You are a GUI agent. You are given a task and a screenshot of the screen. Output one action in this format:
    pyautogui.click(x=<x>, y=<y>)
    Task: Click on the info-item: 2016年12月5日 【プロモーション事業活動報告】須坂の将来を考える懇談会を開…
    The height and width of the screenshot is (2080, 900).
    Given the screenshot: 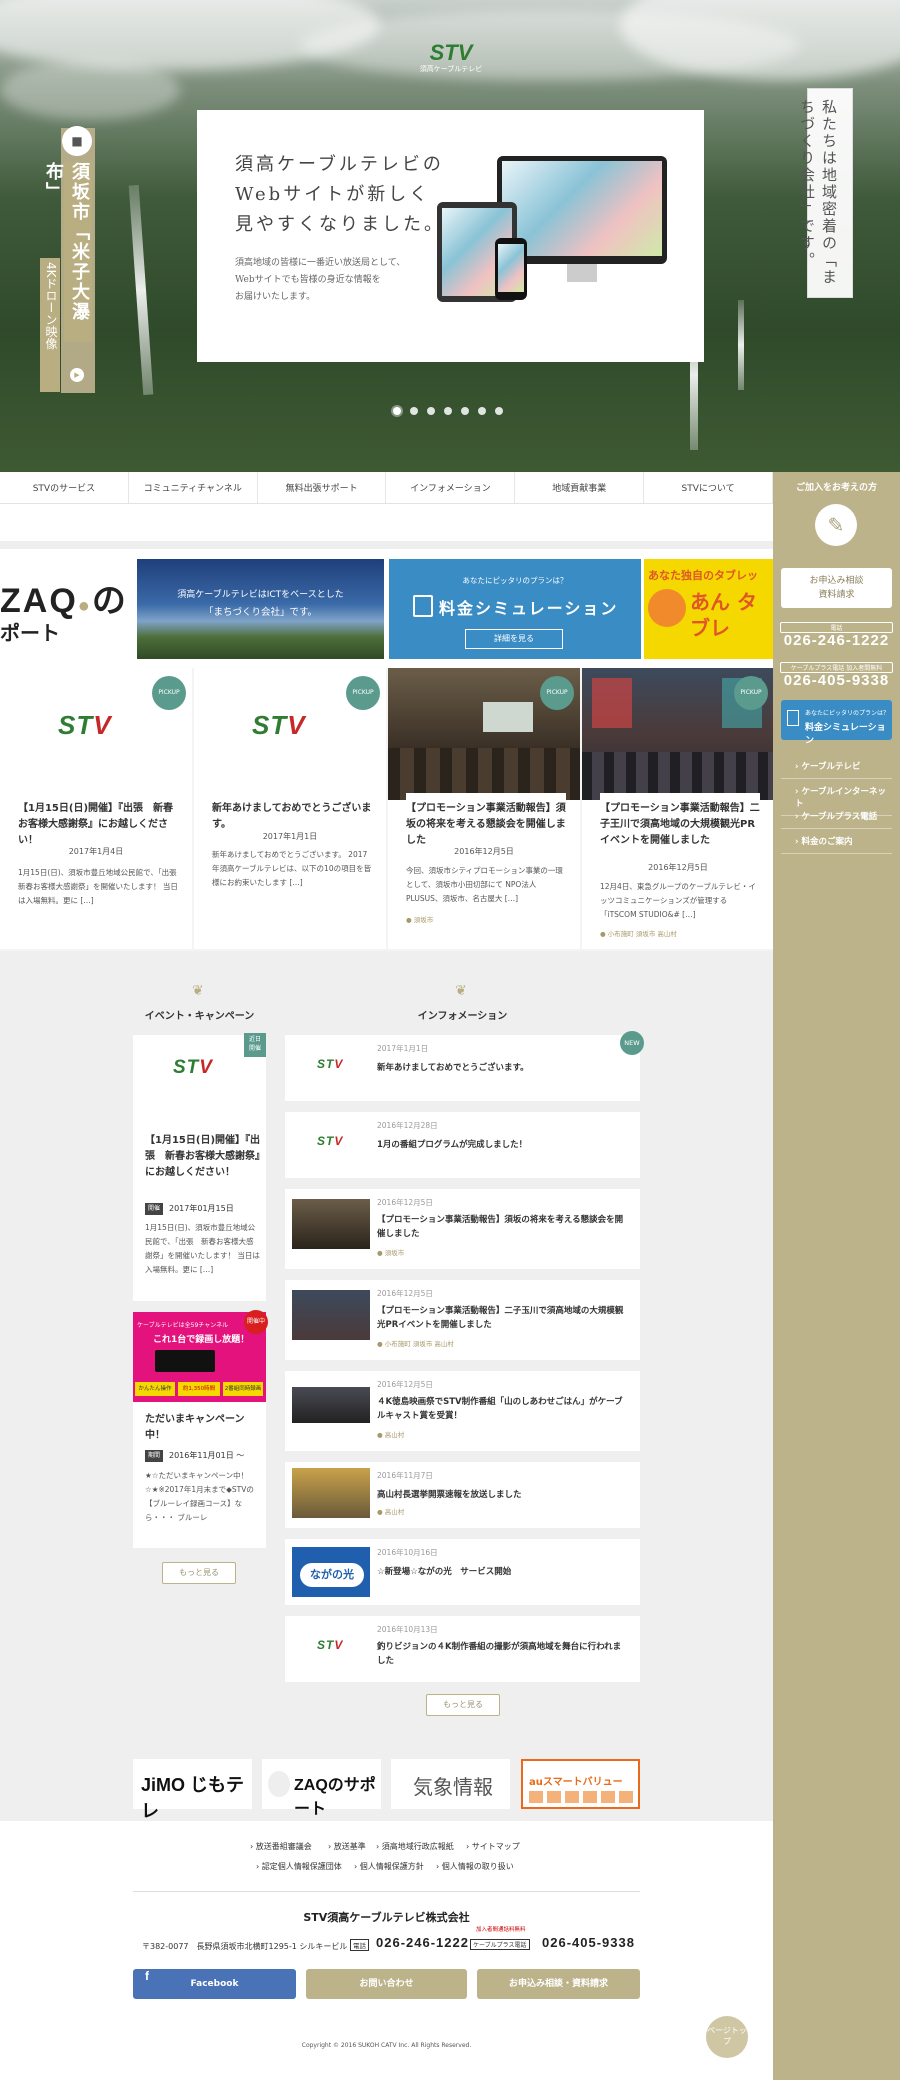 What is the action you would take?
    pyautogui.click(x=462, y=1229)
    